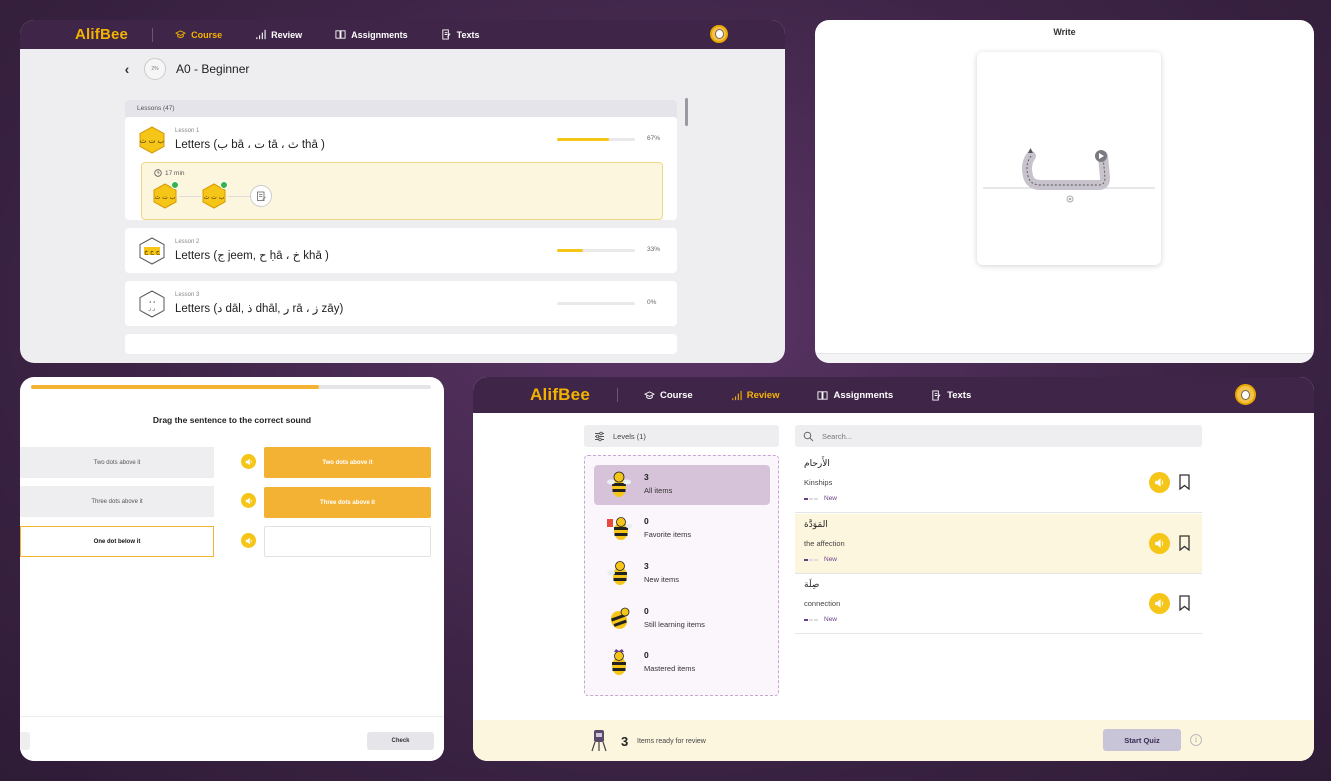 This screenshot has width=1331, height=781. What do you see at coordinates (682, 619) in the screenshot?
I see `level-still-learning-items: 0 Still learning items` at bounding box center [682, 619].